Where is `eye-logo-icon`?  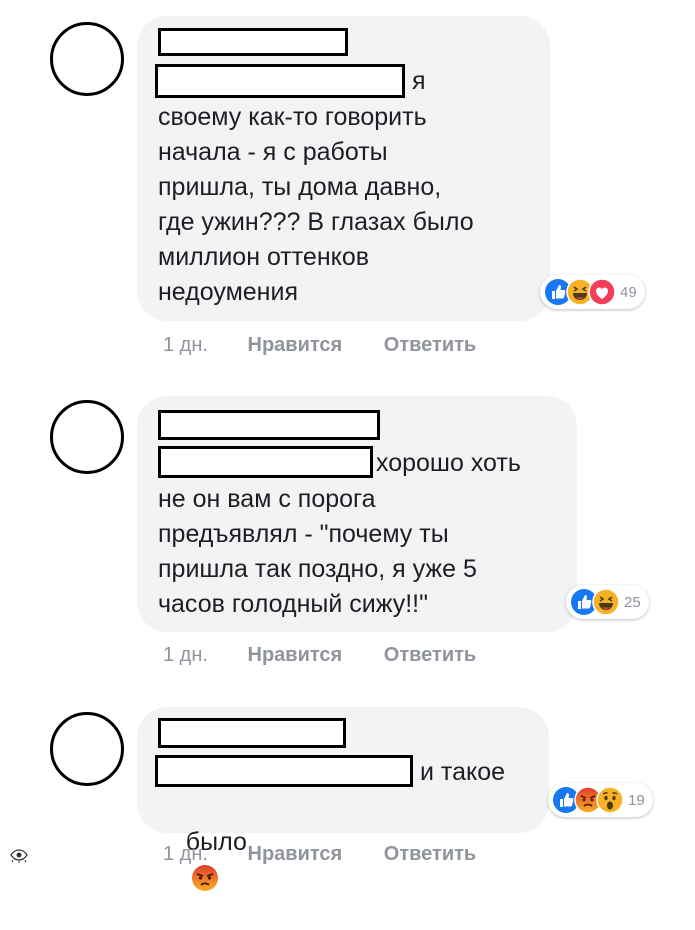
eye-logo-icon is located at coordinates (19, 857).